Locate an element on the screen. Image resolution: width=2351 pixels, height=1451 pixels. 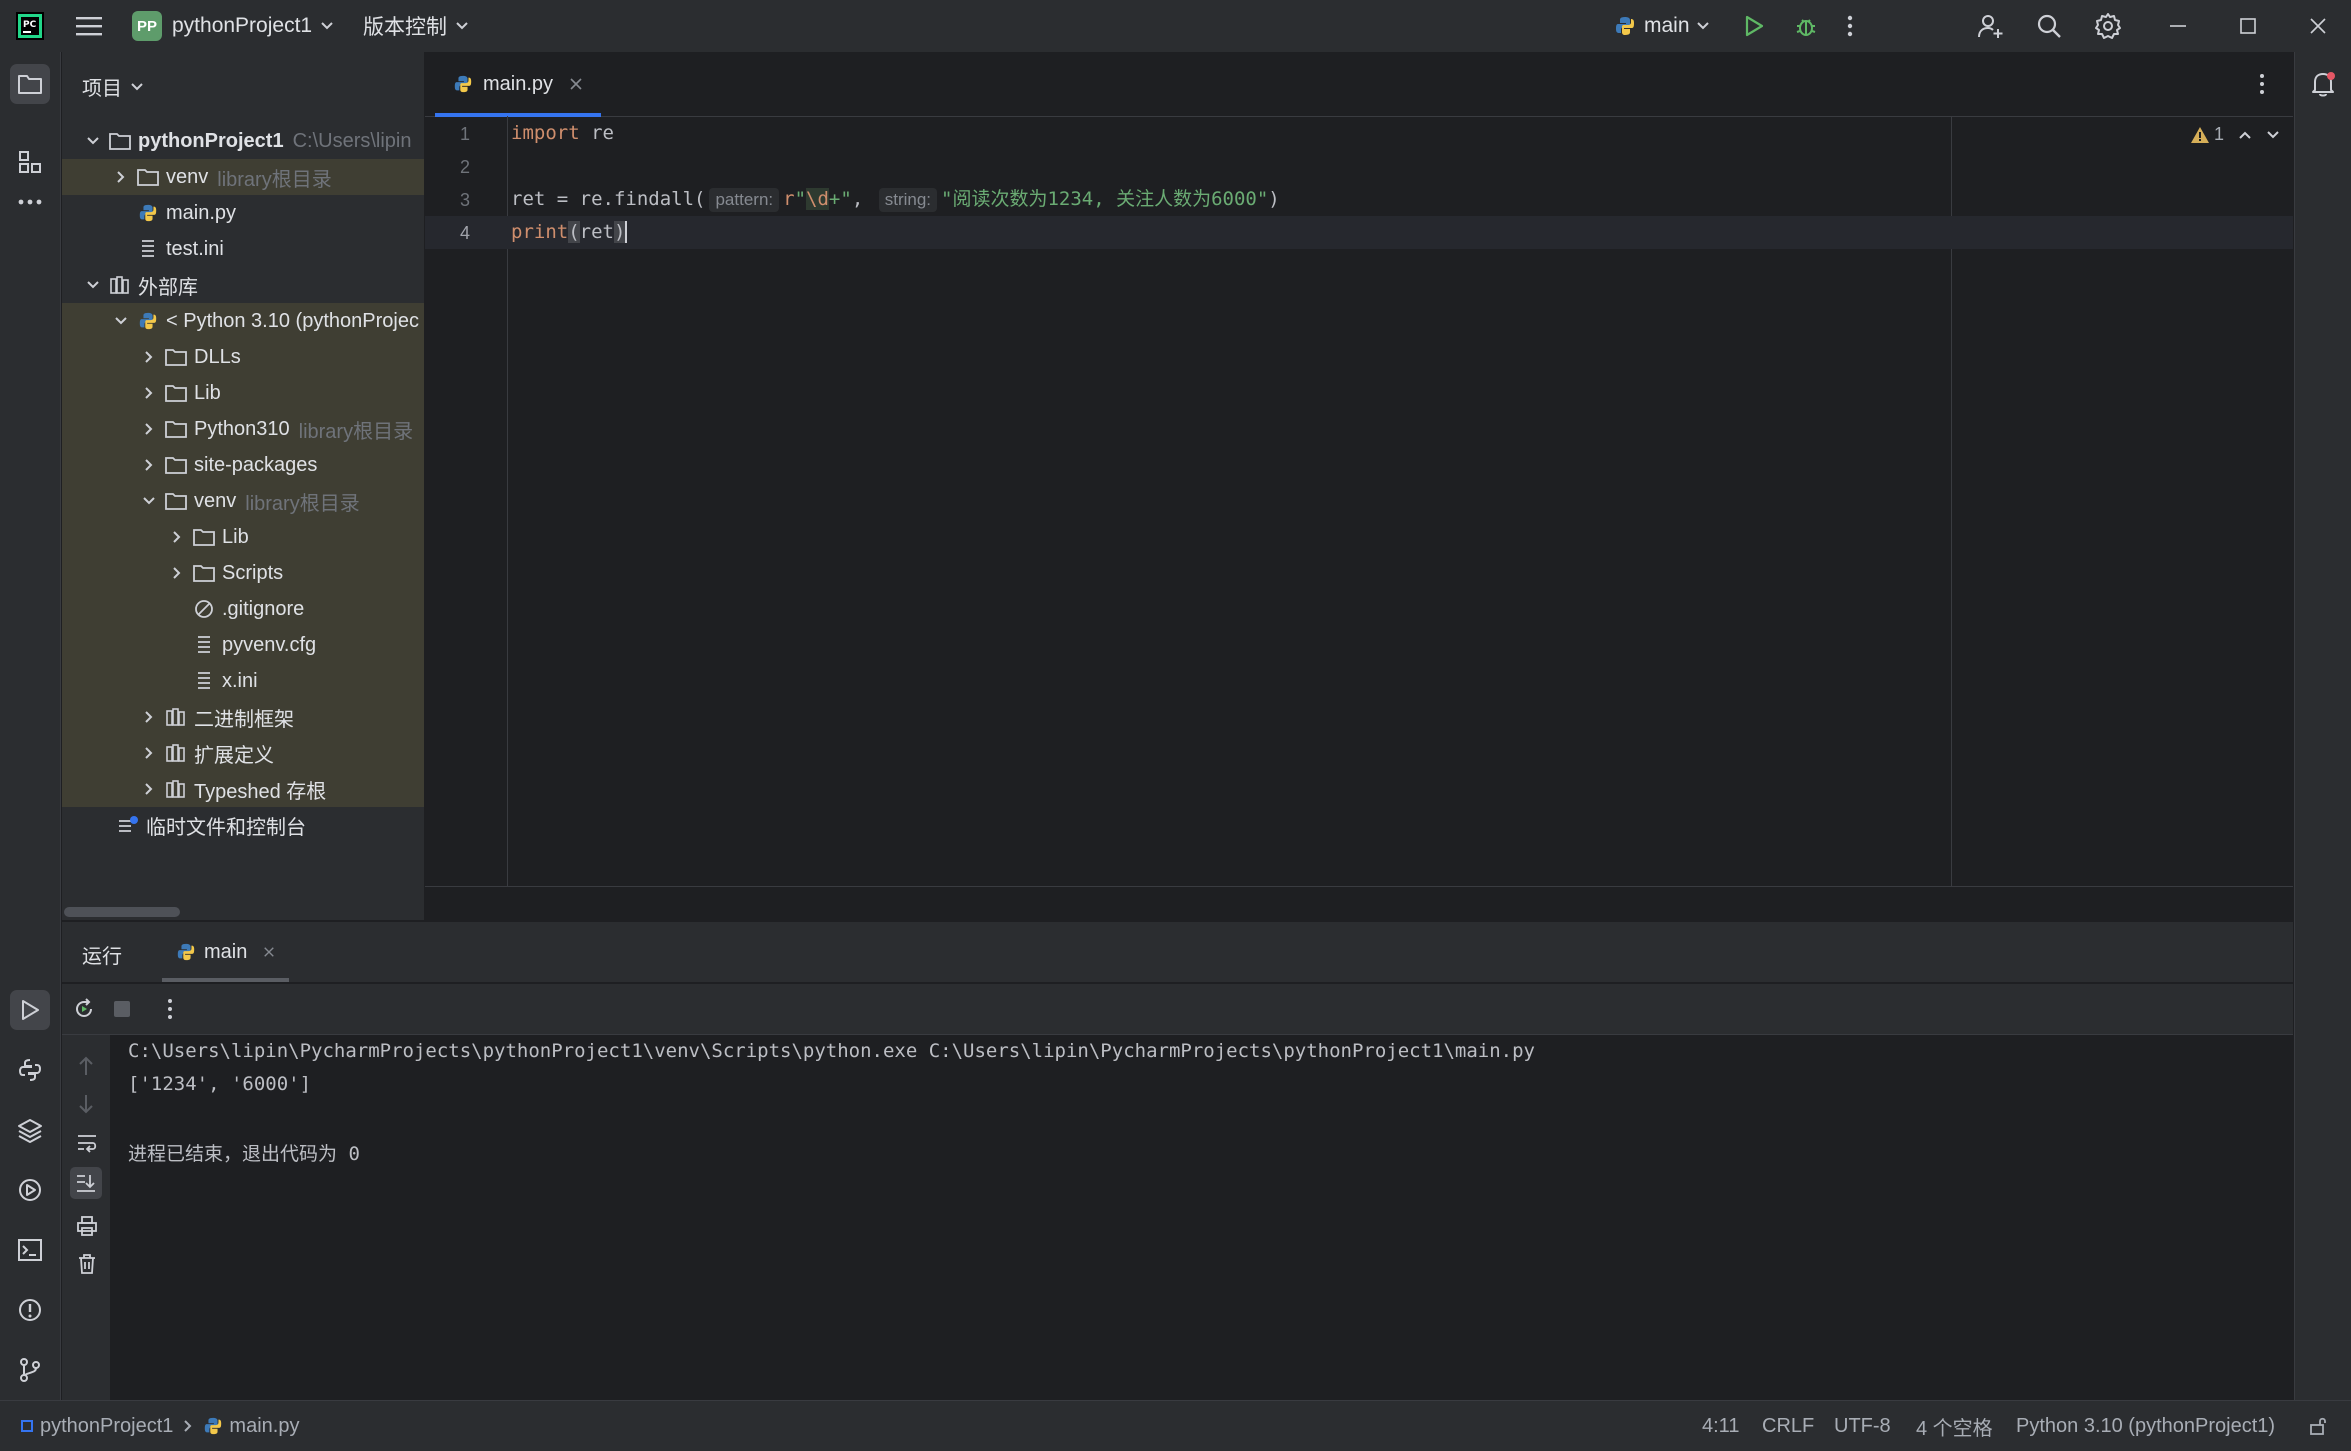
code-line-1: import re is located at coordinates (562, 133).